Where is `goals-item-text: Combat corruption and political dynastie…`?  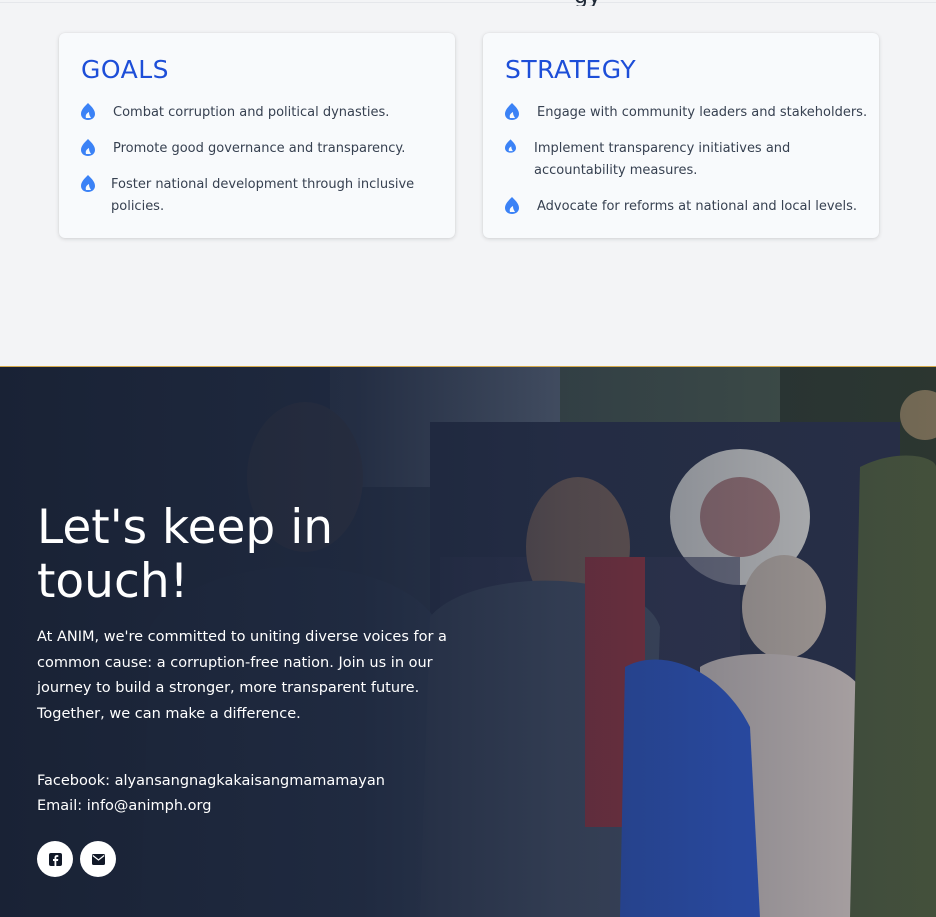 goals-item-text: Combat corruption and political dynastie… is located at coordinates (251, 112).